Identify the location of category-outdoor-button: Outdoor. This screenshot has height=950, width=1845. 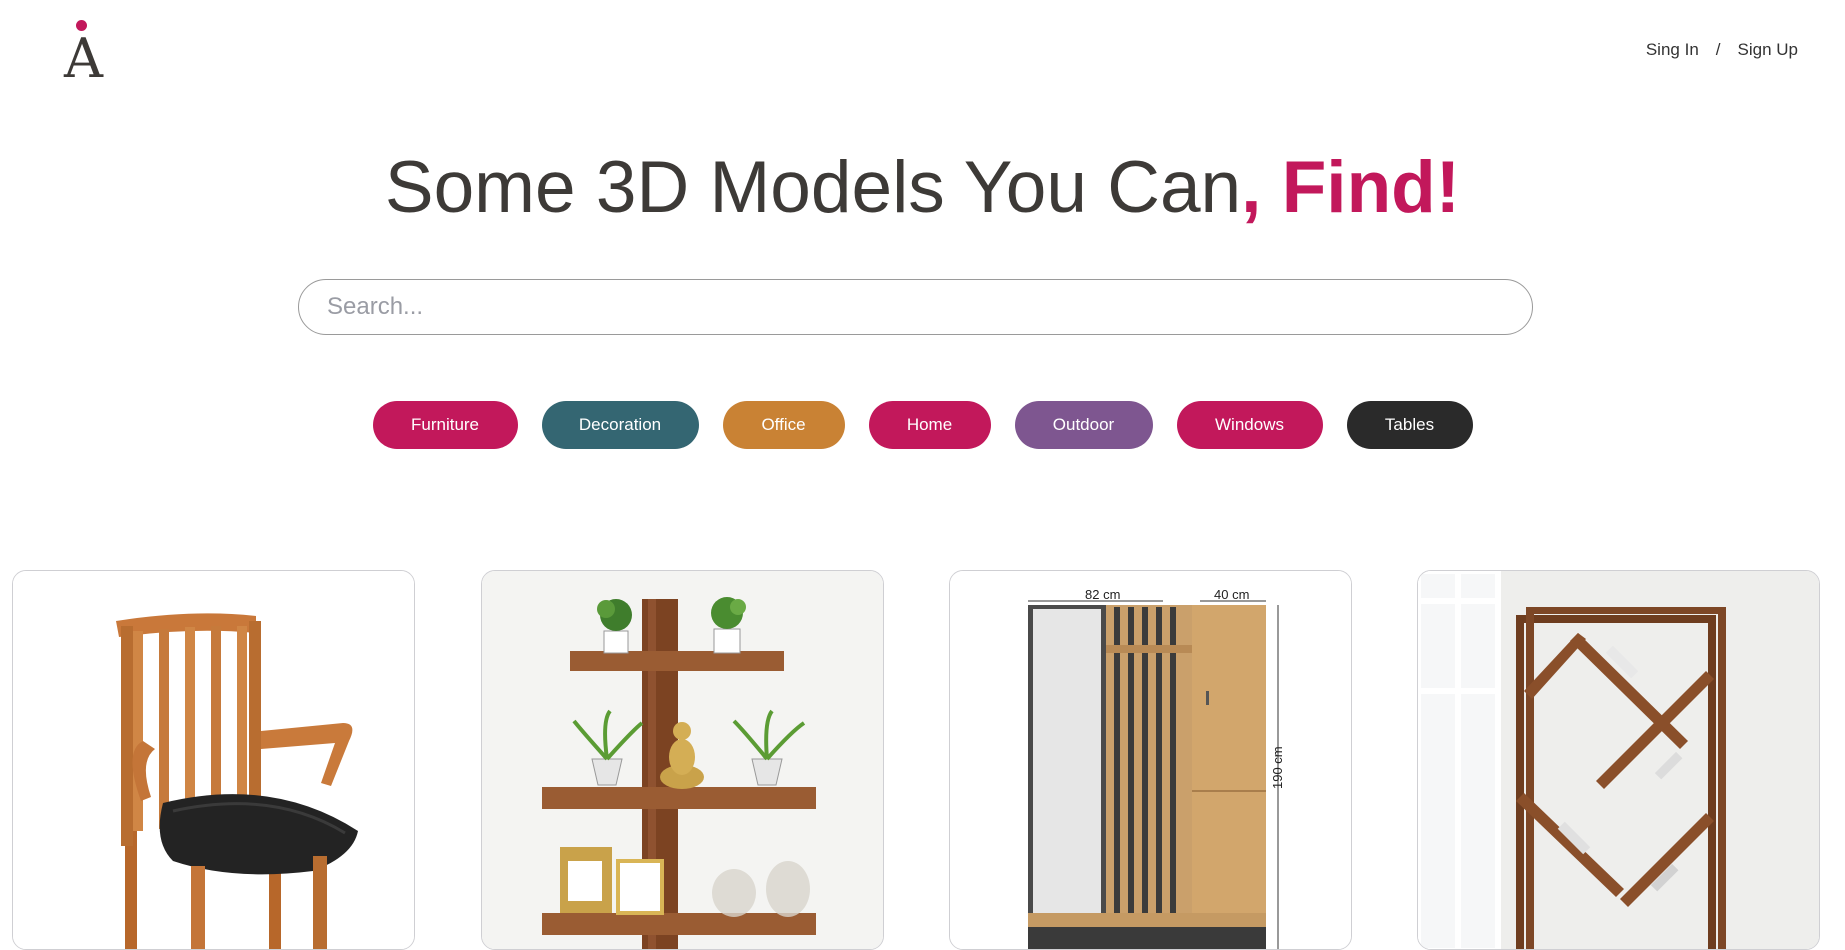
(1083, 425).